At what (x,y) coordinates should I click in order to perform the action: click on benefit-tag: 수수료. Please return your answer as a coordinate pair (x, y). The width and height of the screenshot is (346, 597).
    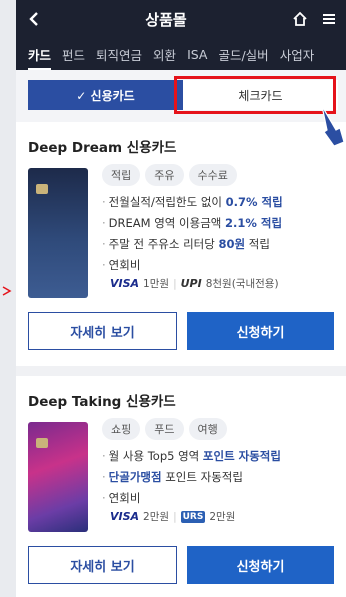
    Looking at the image, I should click on (212, 175).